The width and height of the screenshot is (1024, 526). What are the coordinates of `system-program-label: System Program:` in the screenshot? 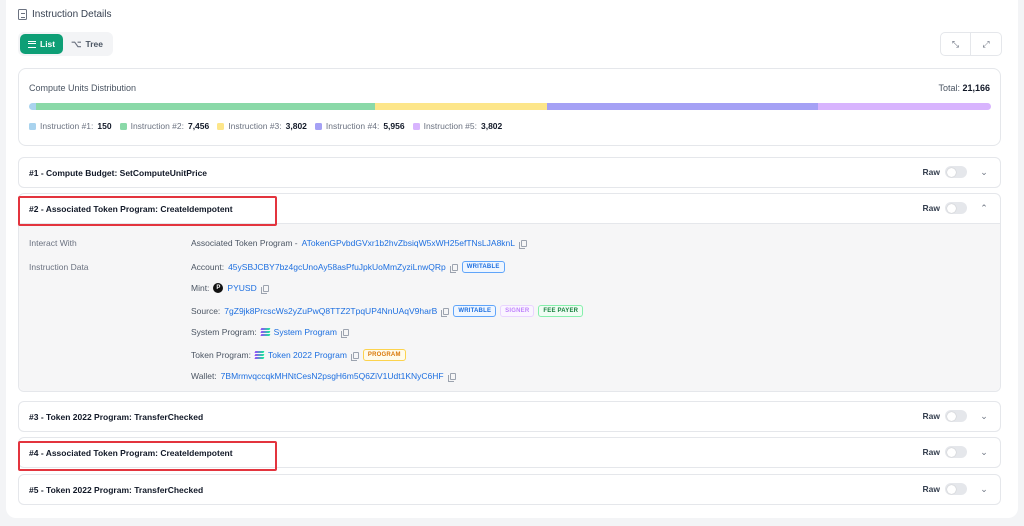 It's located at (224, 332).